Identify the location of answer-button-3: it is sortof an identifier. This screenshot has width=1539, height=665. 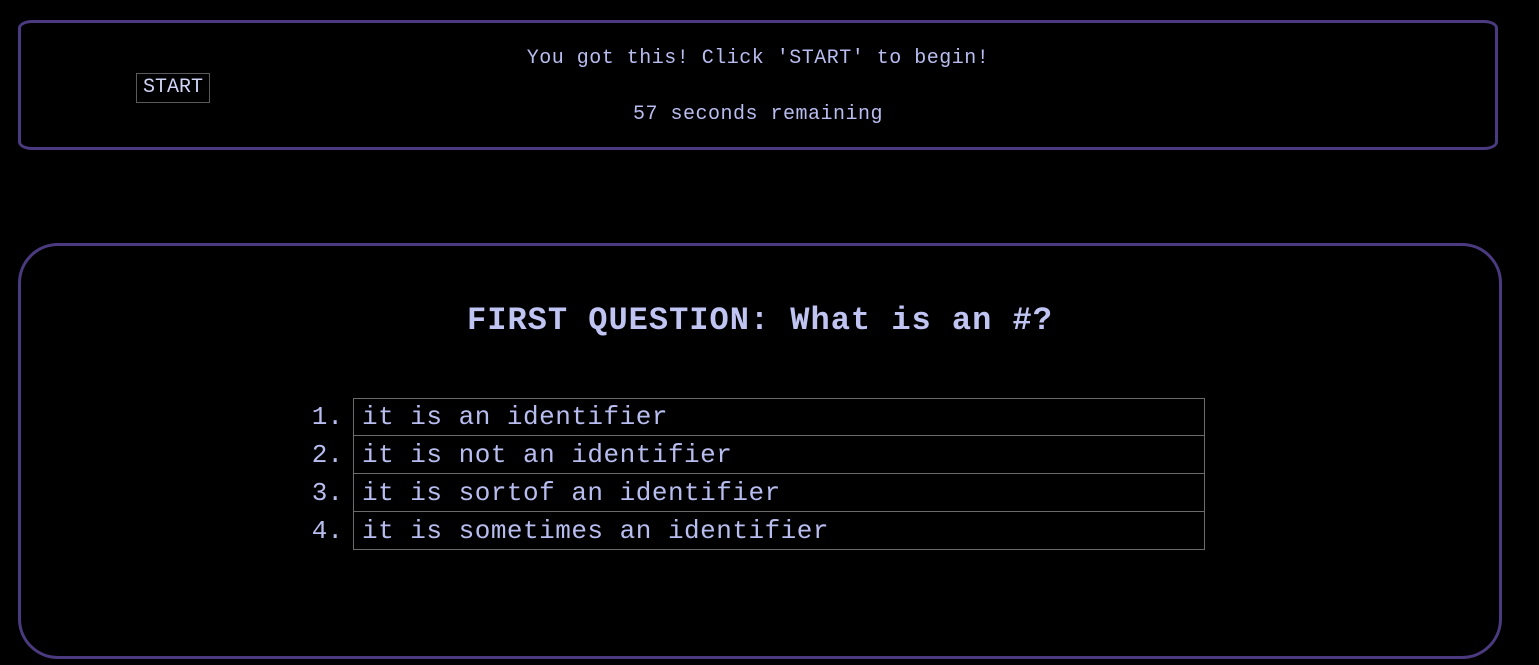
(779, 493).